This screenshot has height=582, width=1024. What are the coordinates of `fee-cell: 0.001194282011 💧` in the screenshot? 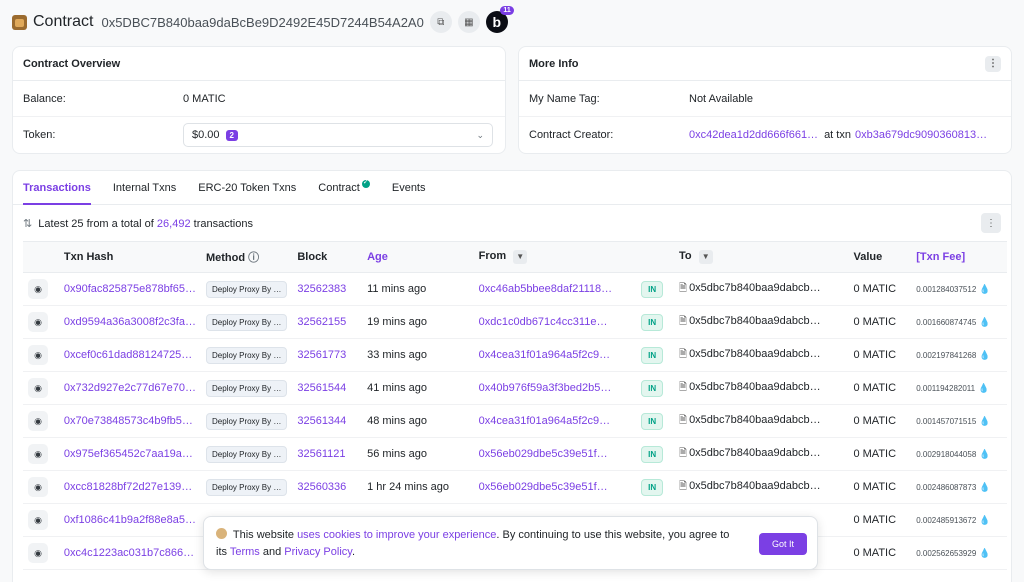 It's located at (959, 388).